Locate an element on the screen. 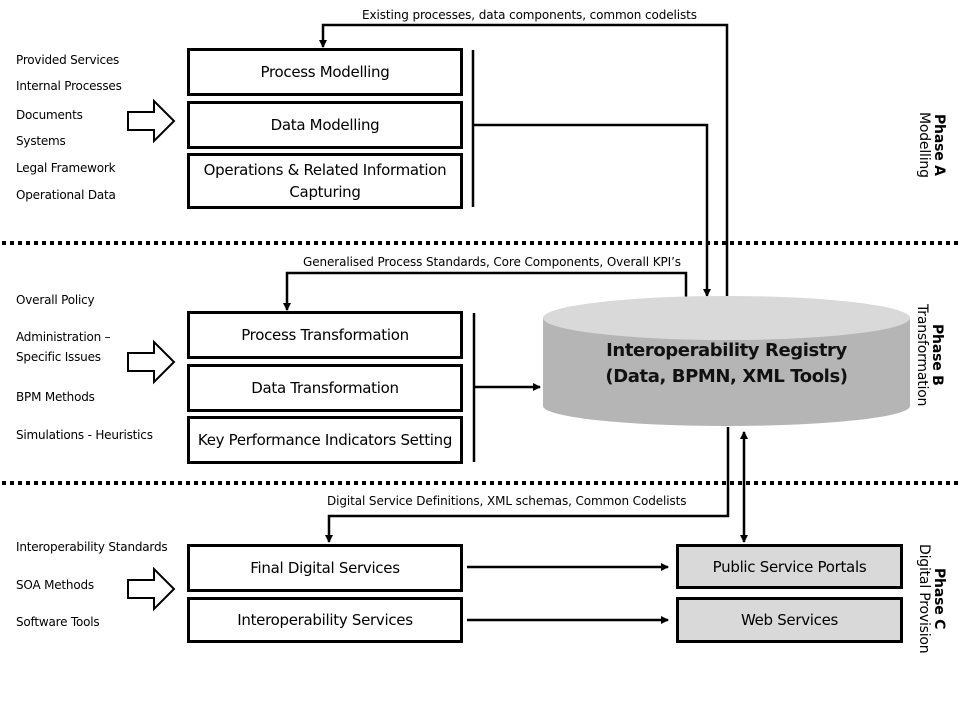  final-digital-services-box: Final Digital Services is located at coordinates (325, 568).